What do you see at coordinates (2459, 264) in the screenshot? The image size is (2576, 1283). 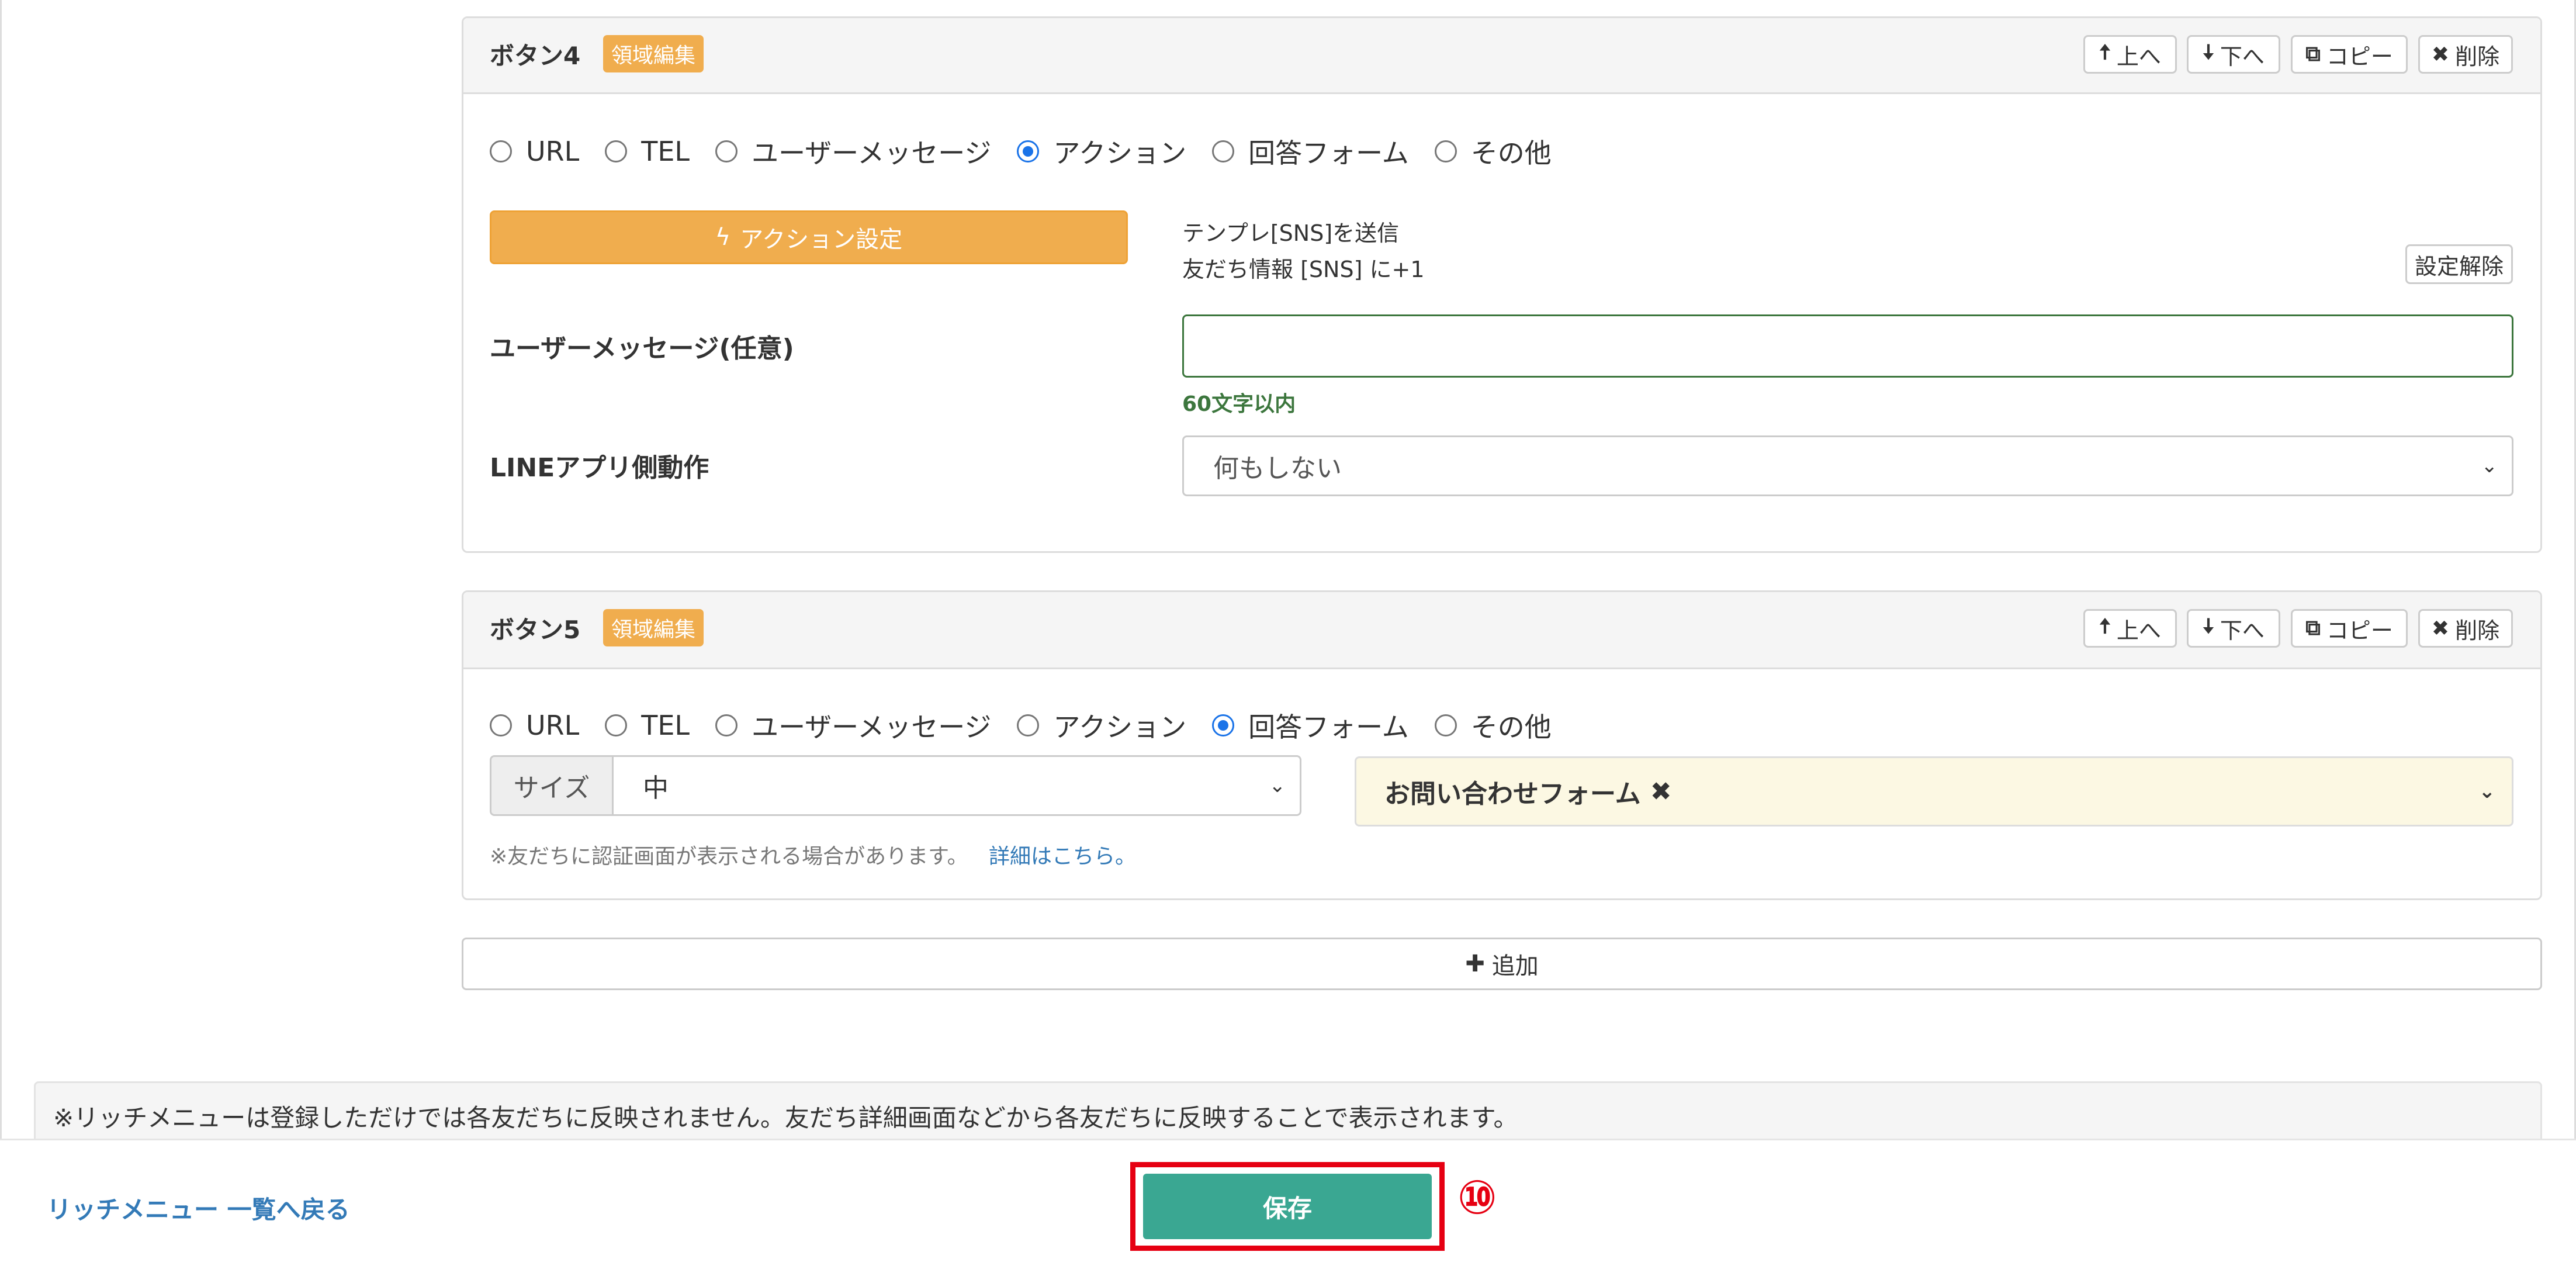 I see `clear-settings-button: 設定解除` at bounding box center [2459, 264].